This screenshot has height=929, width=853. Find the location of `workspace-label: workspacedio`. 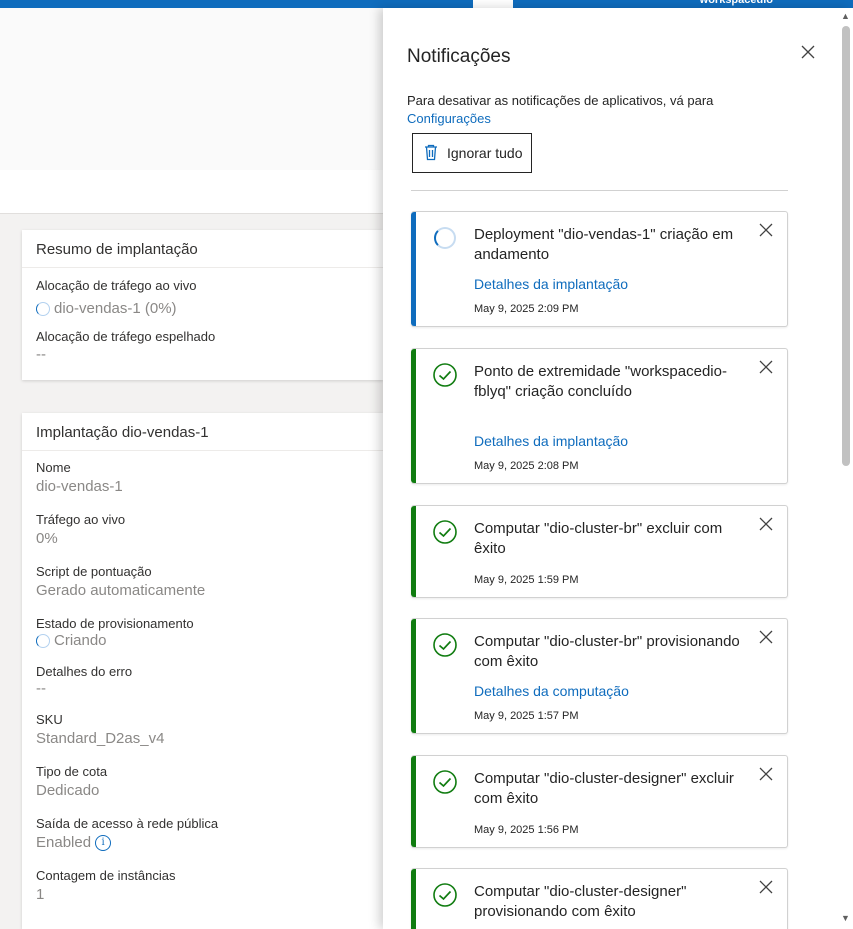

workspace-label: workspacedio is located at coordinates (736, 3).